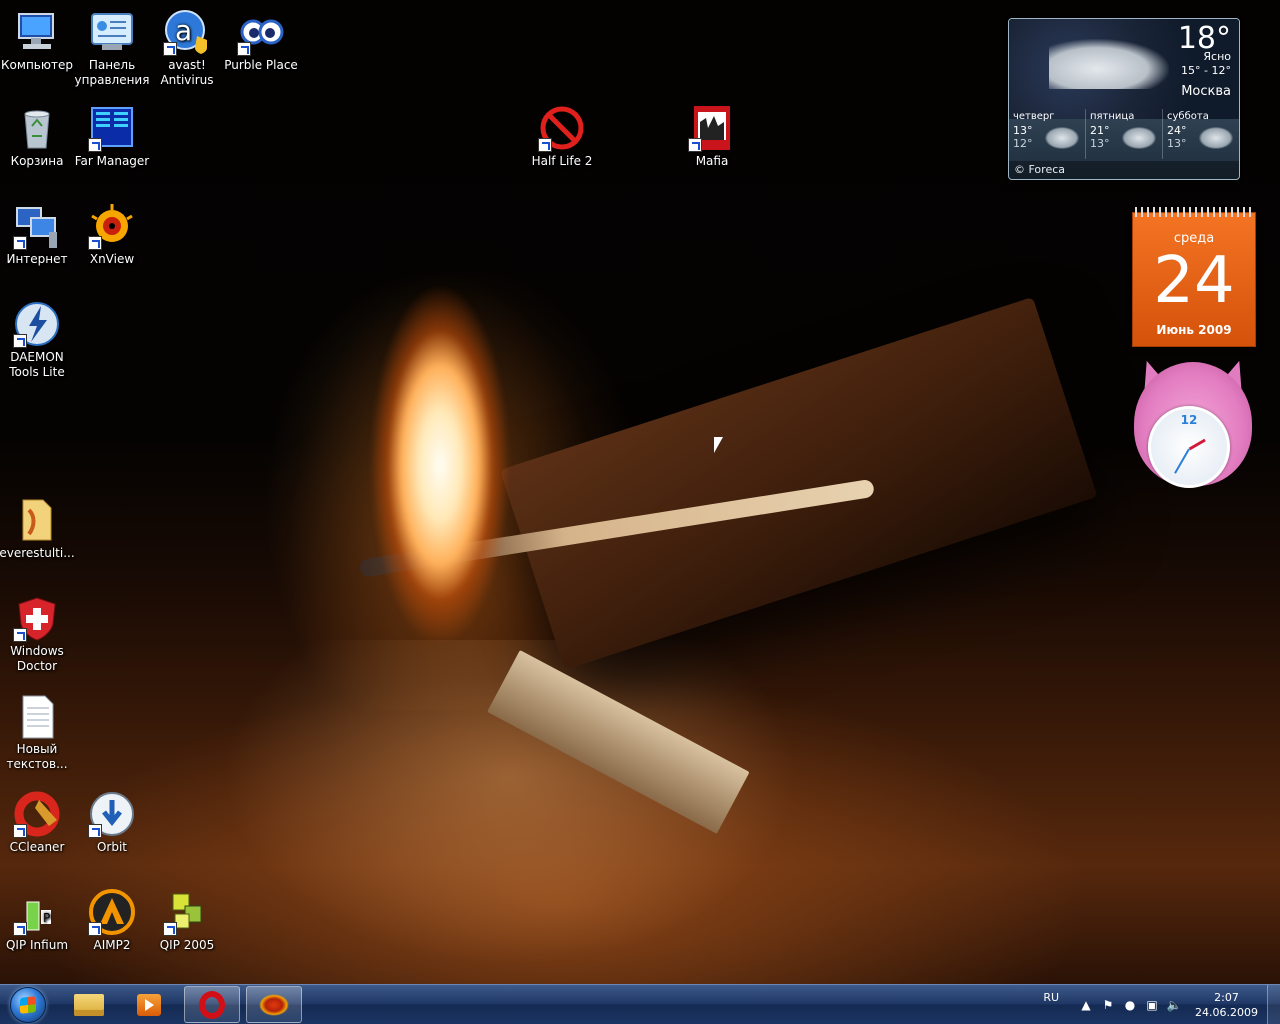 Image resolution: width=1280 pixels, height=1024 pixels. Describe the element at coordinates (37, 259) in the screenshot. I see `desktop-icon-label: Интернет` at that location.